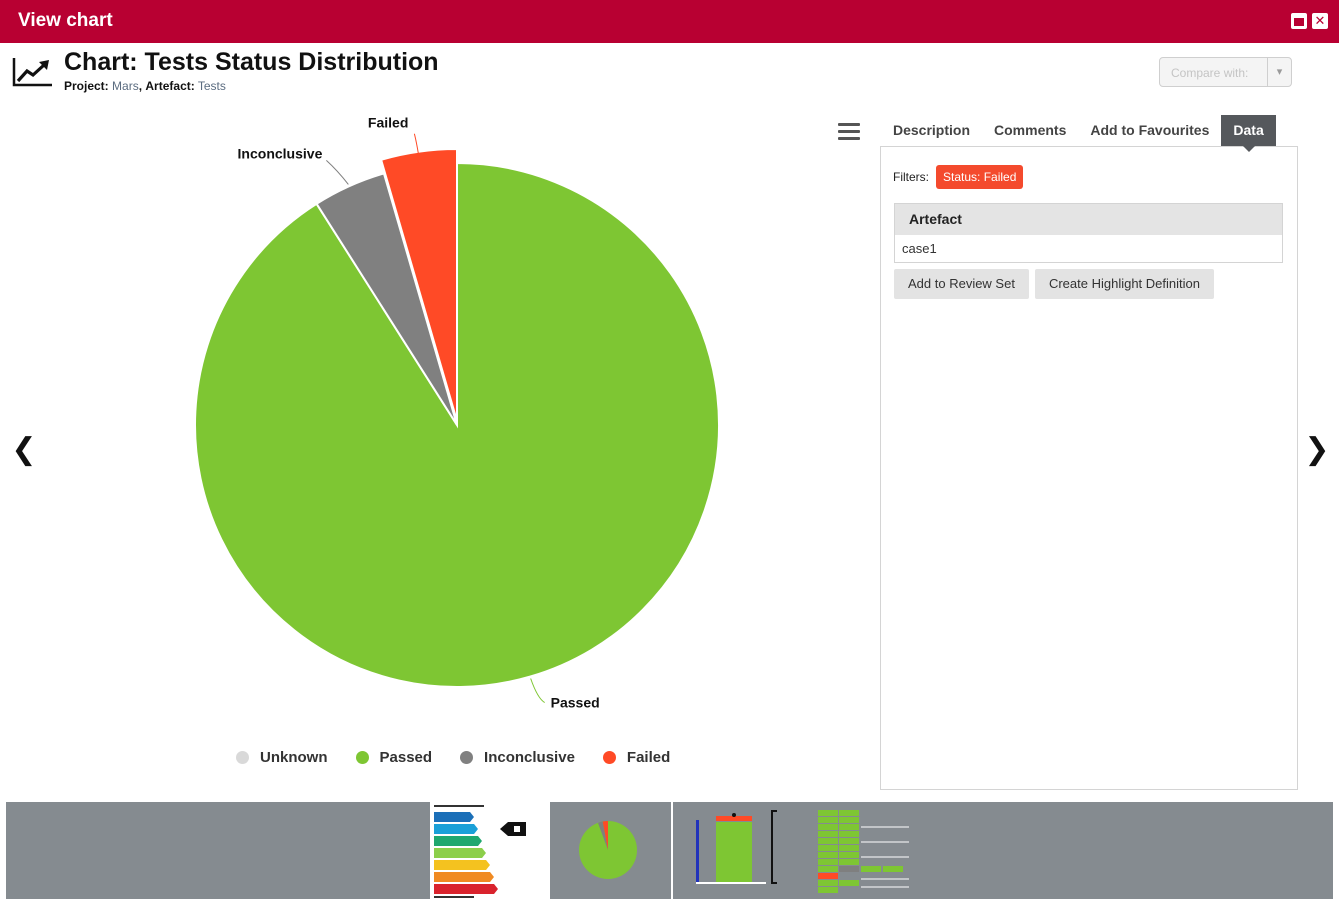 This screenshot has width=1339, height=899. I want to click on trend-chart-icon, so click(32, 72).